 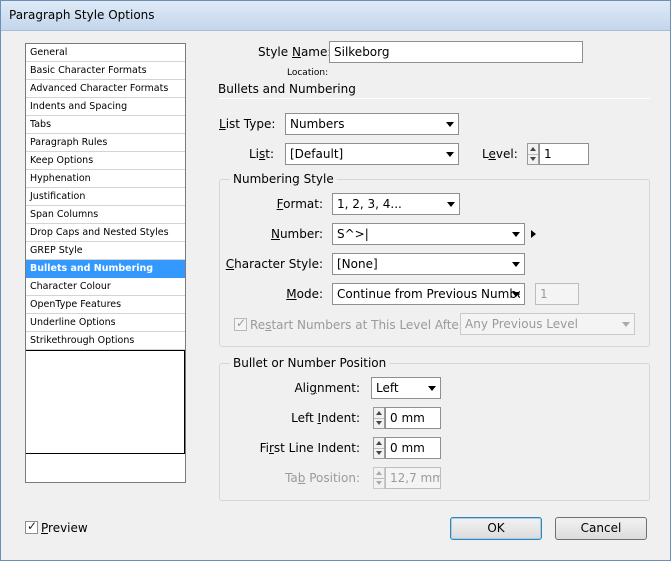 I want to click on numbering-style-title: Numbering Style, so click(x=283, y=179).